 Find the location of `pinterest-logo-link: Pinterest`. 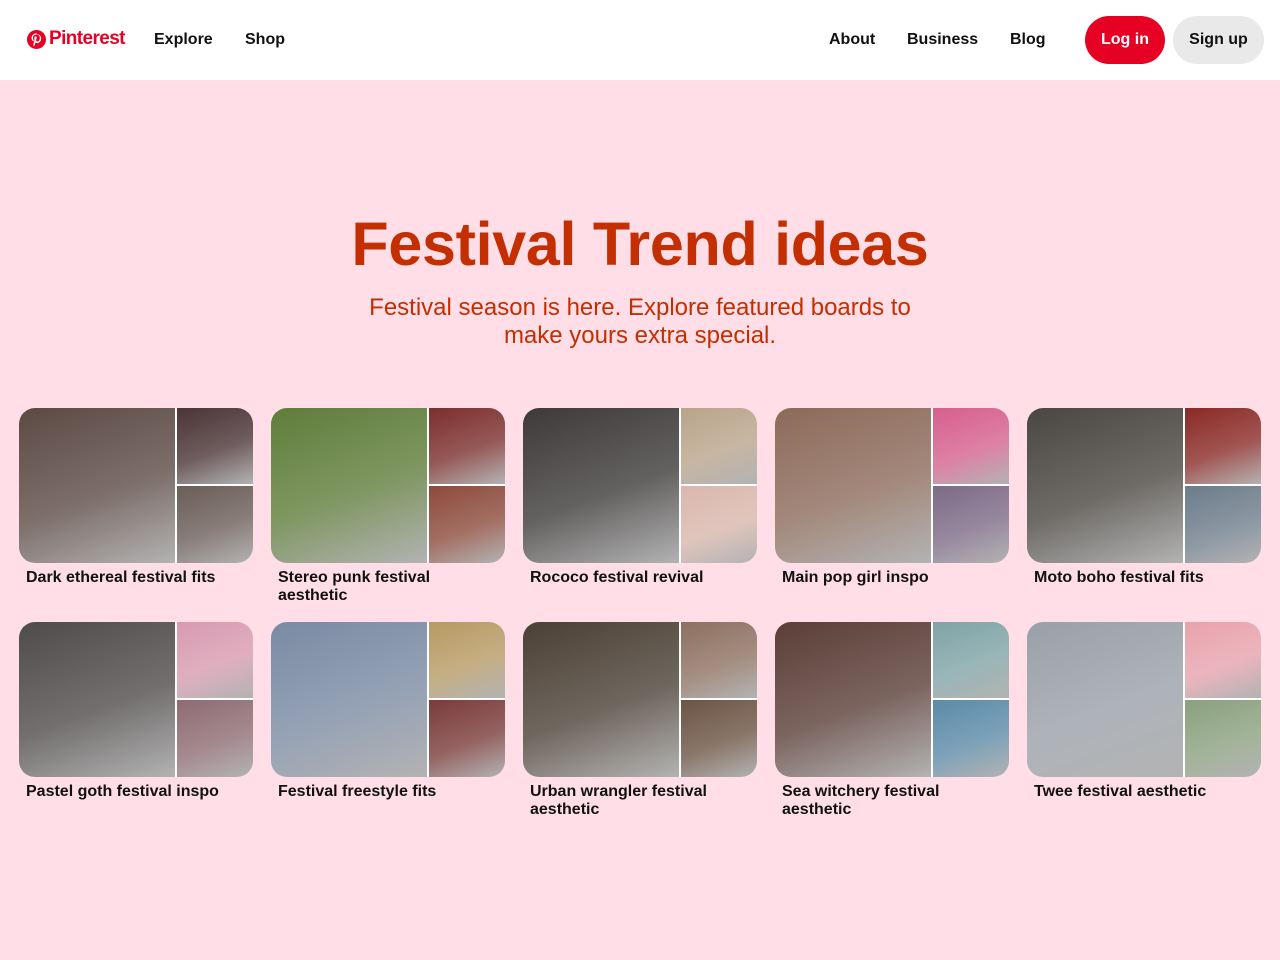

pinterest-logo-link: Pinterest is located at coordinates (76, 39).